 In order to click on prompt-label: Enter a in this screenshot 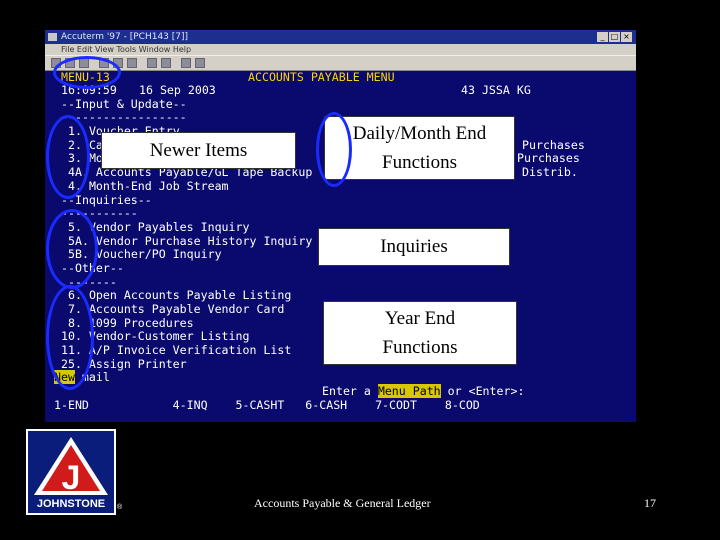, I will do `click(350, 391)`.